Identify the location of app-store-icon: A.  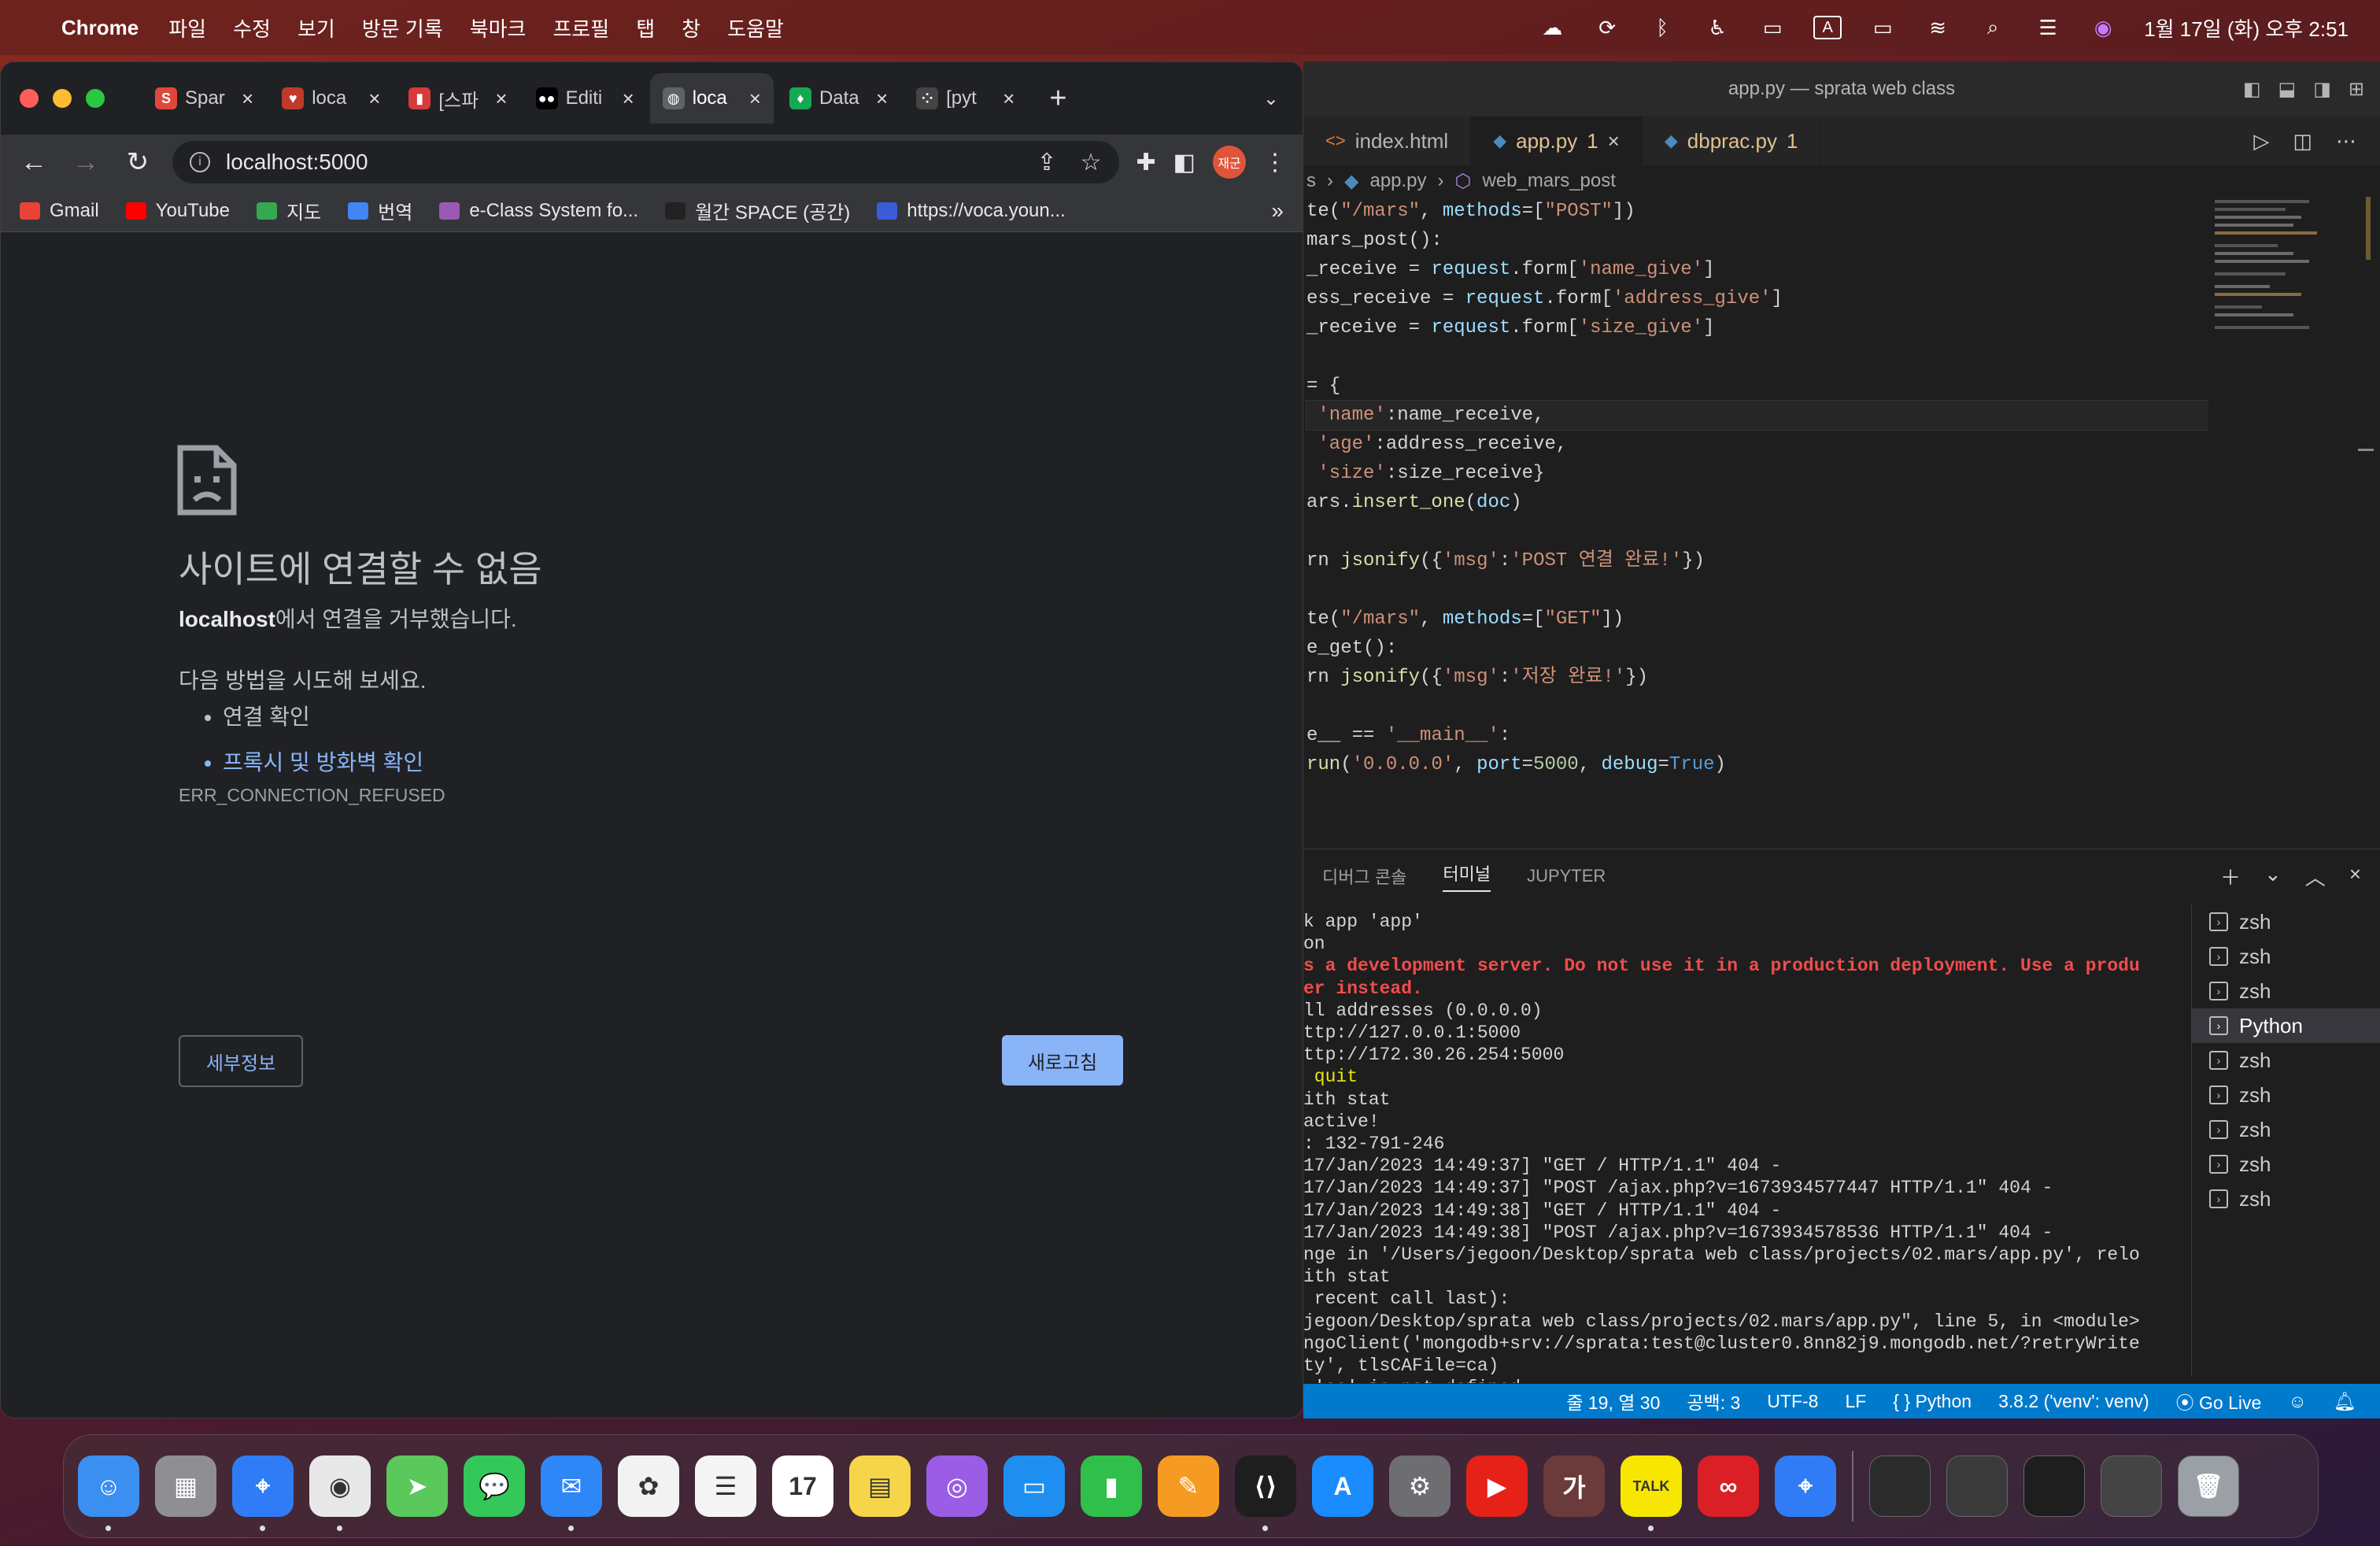
(1342, 1486).